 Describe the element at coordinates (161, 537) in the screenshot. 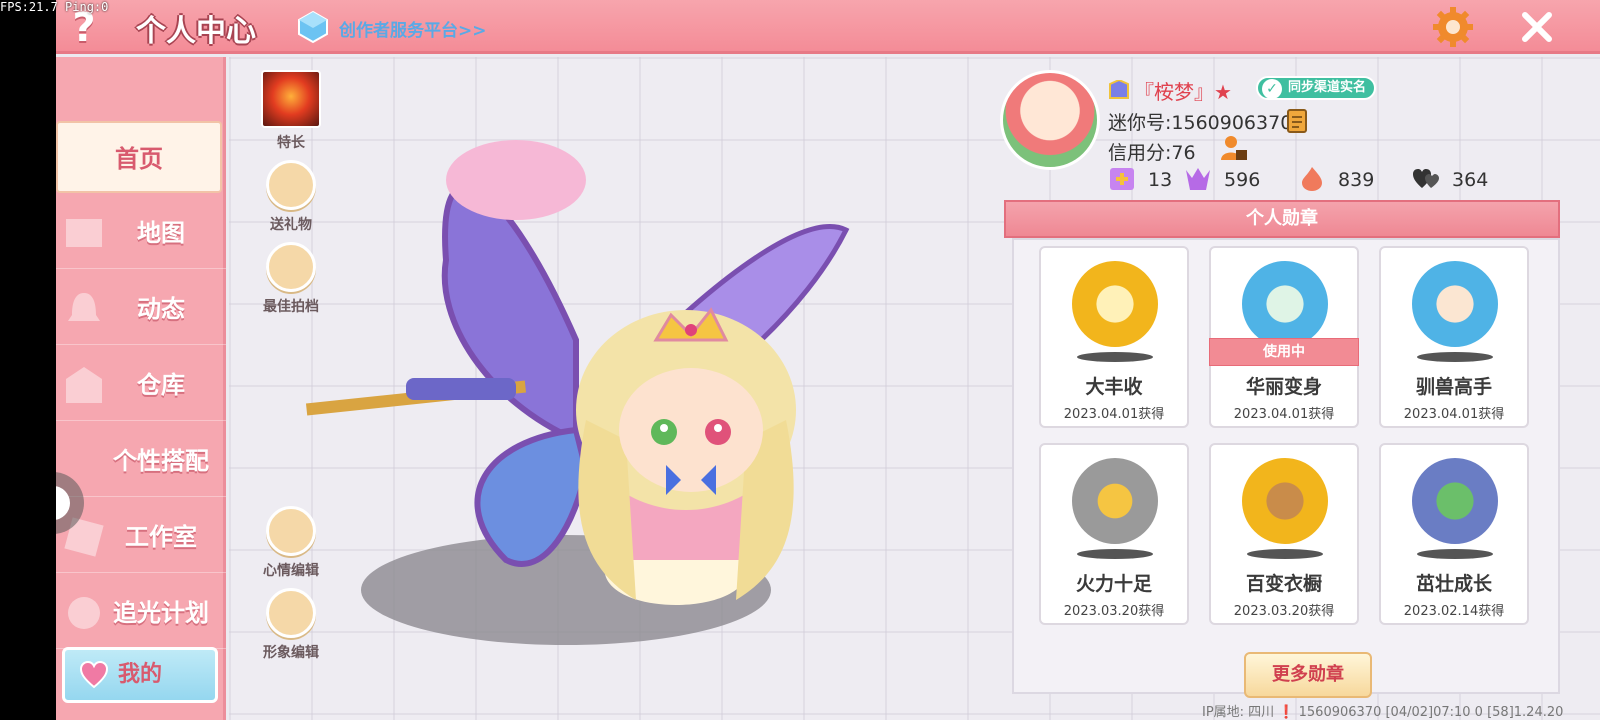

I see `sidebar-item-label: 工作室` at that location.